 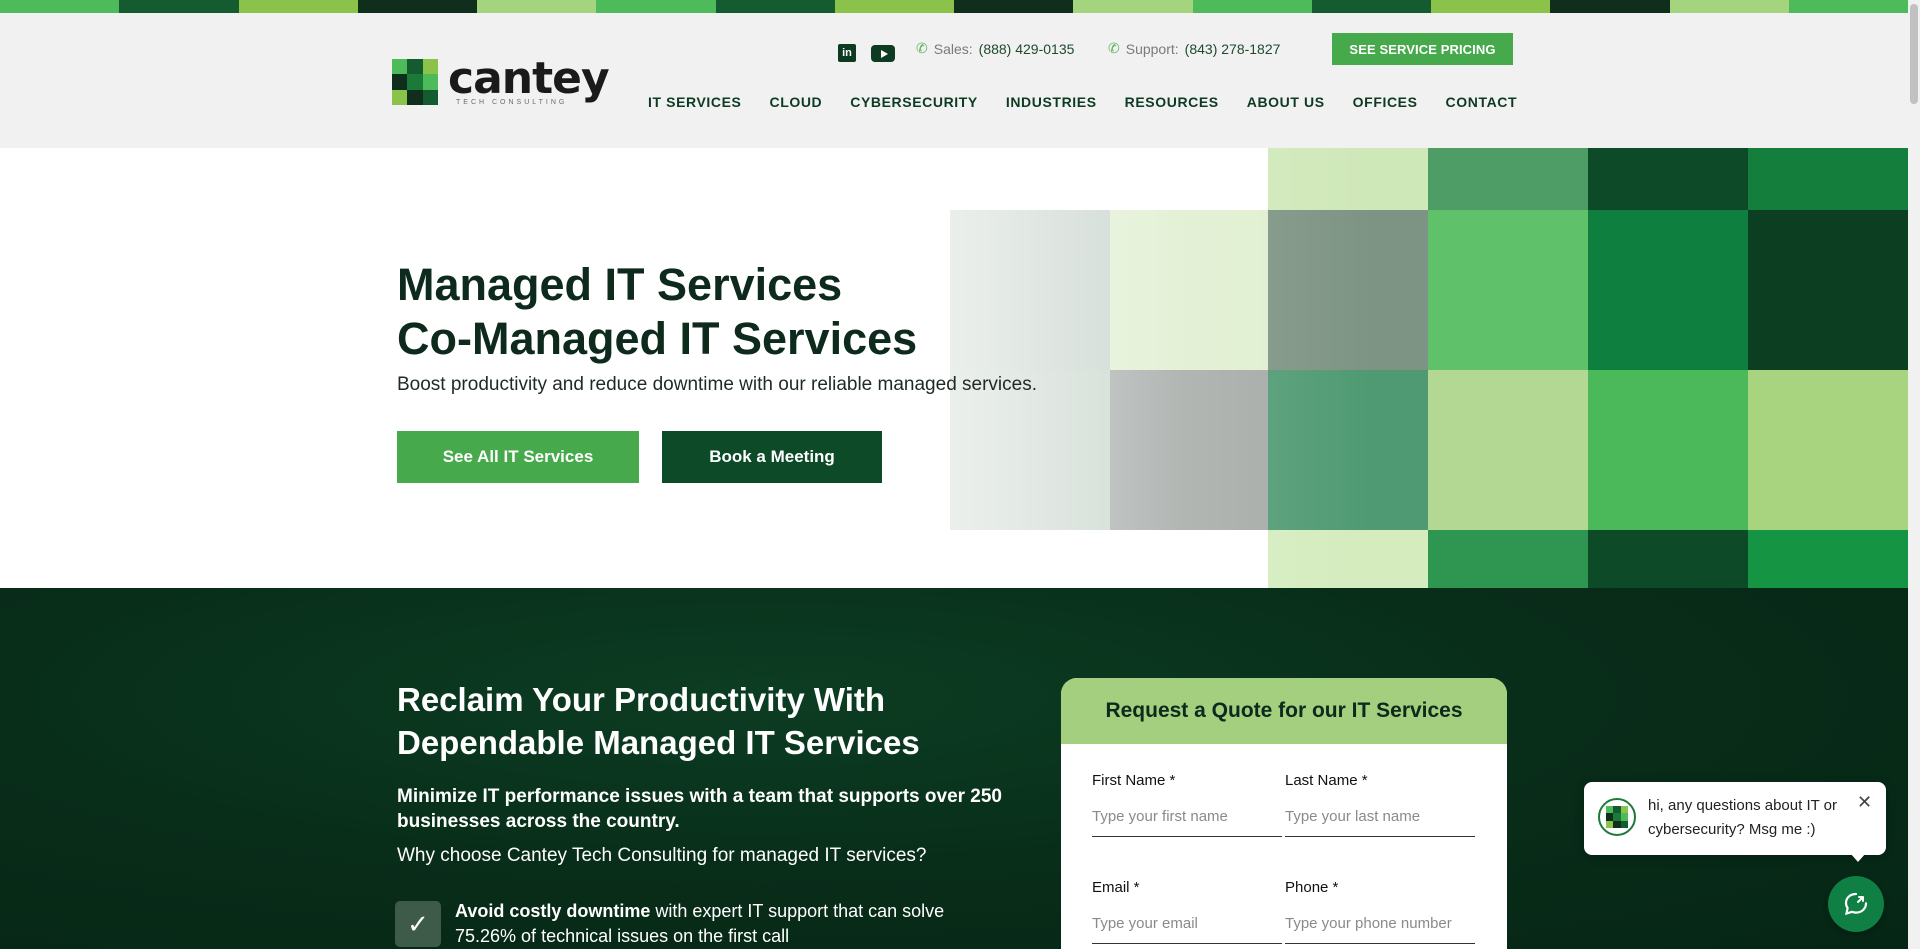 I want to click on sales-phone: ✆ Sales: (888) 429-0135, so click(x=995, y=48).